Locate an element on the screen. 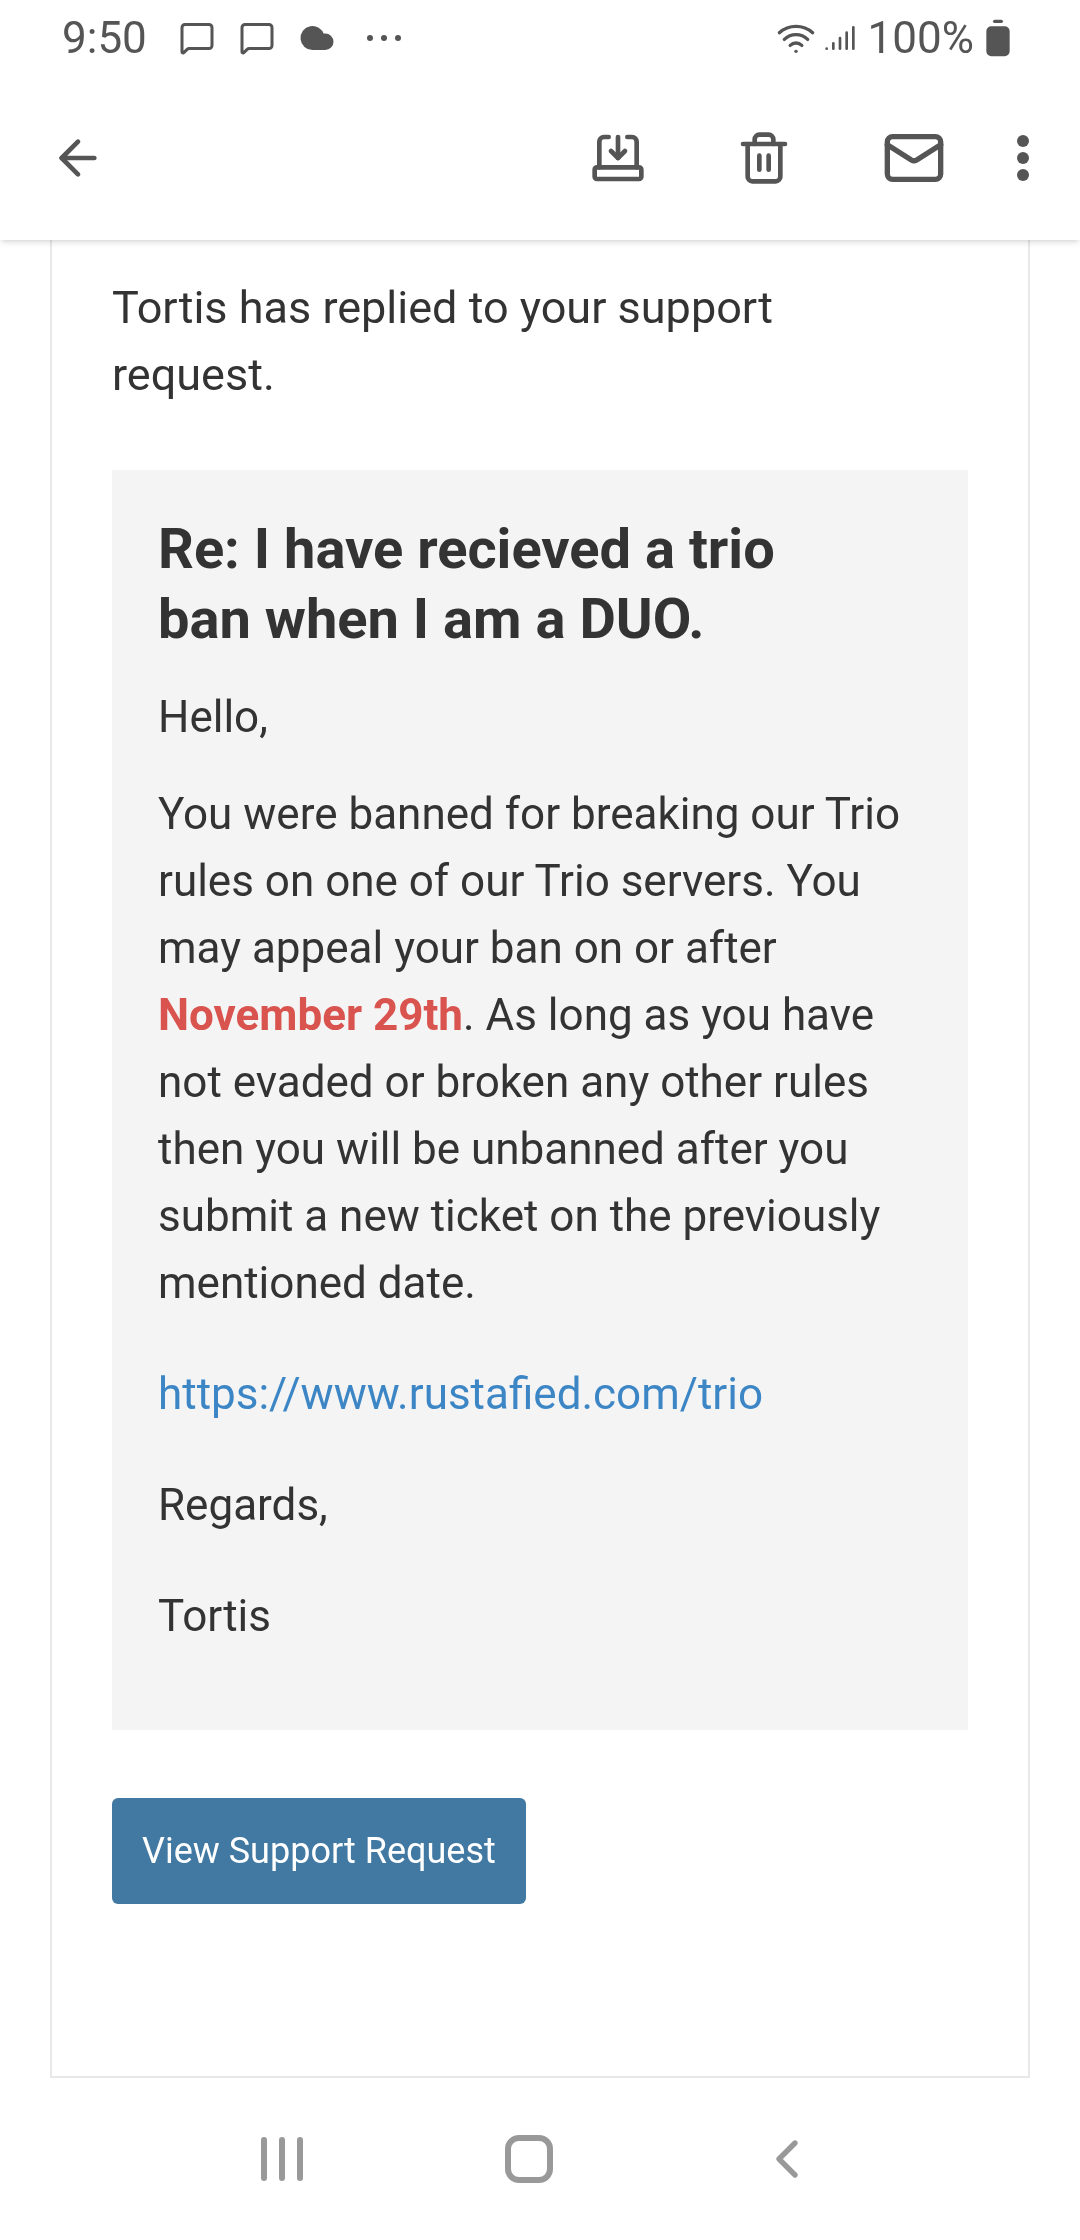 The image size is (1080, 2240). intro-text: Tortis has replied to your support request. is located at coordinates (443, 341).